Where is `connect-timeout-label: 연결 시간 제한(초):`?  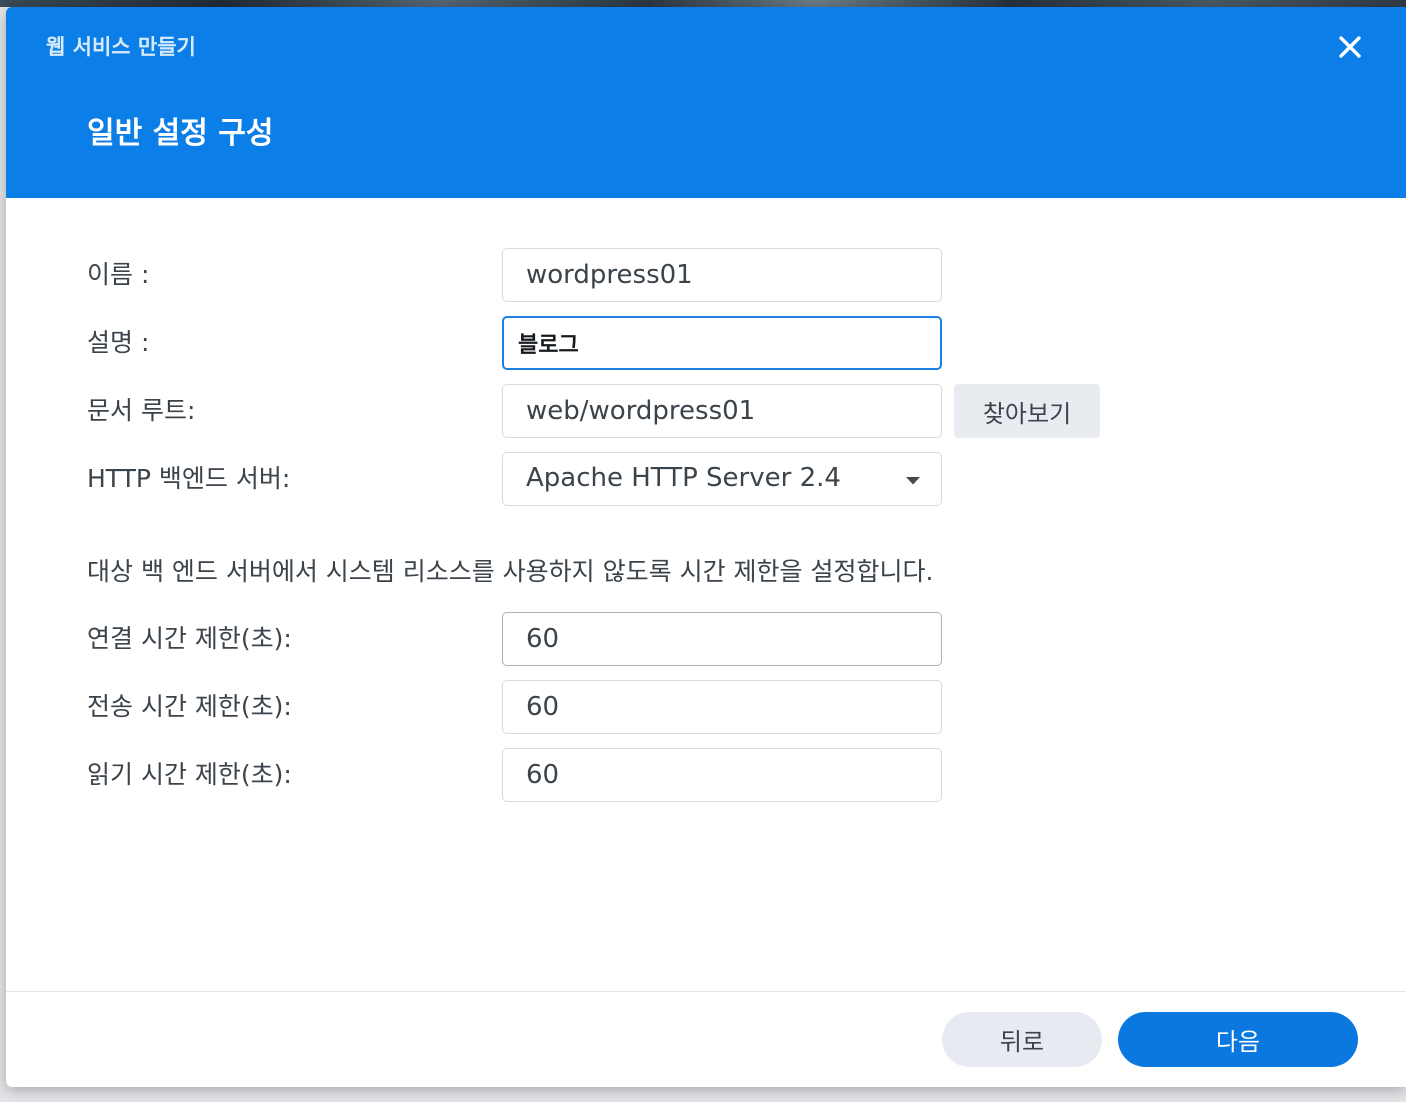
connect-timeout-label: 연결 시간 제한(초): is located at coordinates (189, 638).